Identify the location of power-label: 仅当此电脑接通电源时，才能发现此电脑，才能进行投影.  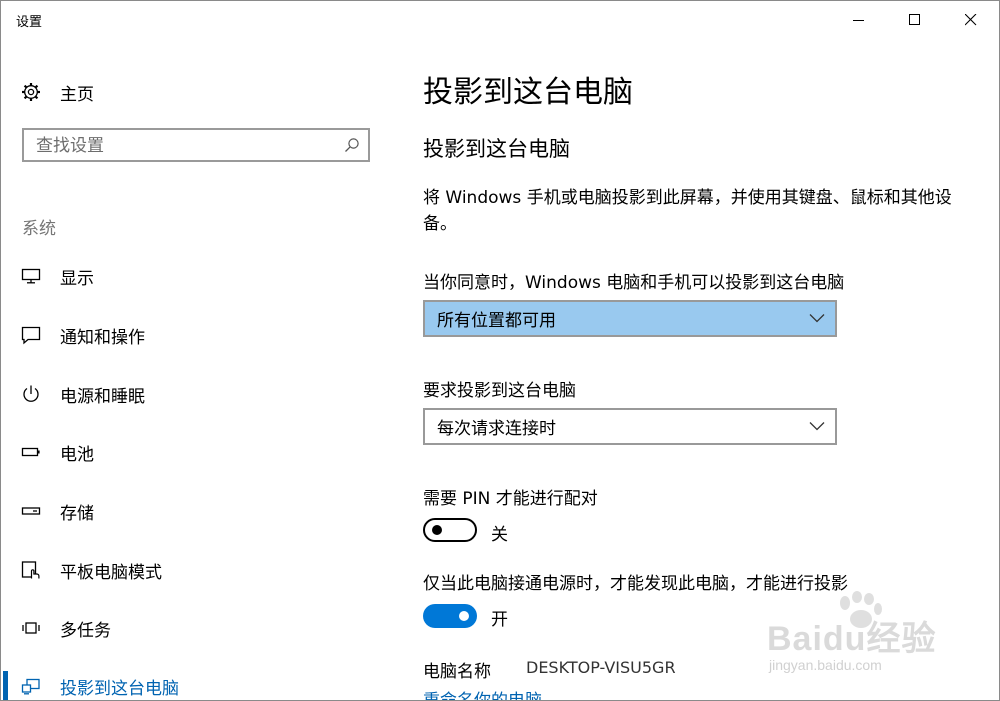
(635, 584).